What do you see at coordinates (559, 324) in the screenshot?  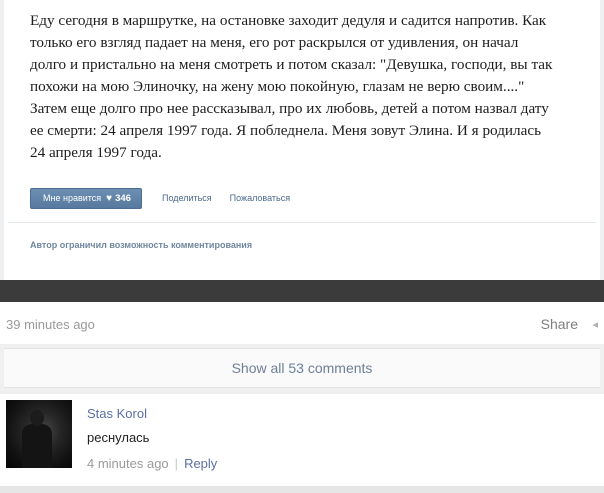 I see `share-button: Share` at bounding box center [559, 324].